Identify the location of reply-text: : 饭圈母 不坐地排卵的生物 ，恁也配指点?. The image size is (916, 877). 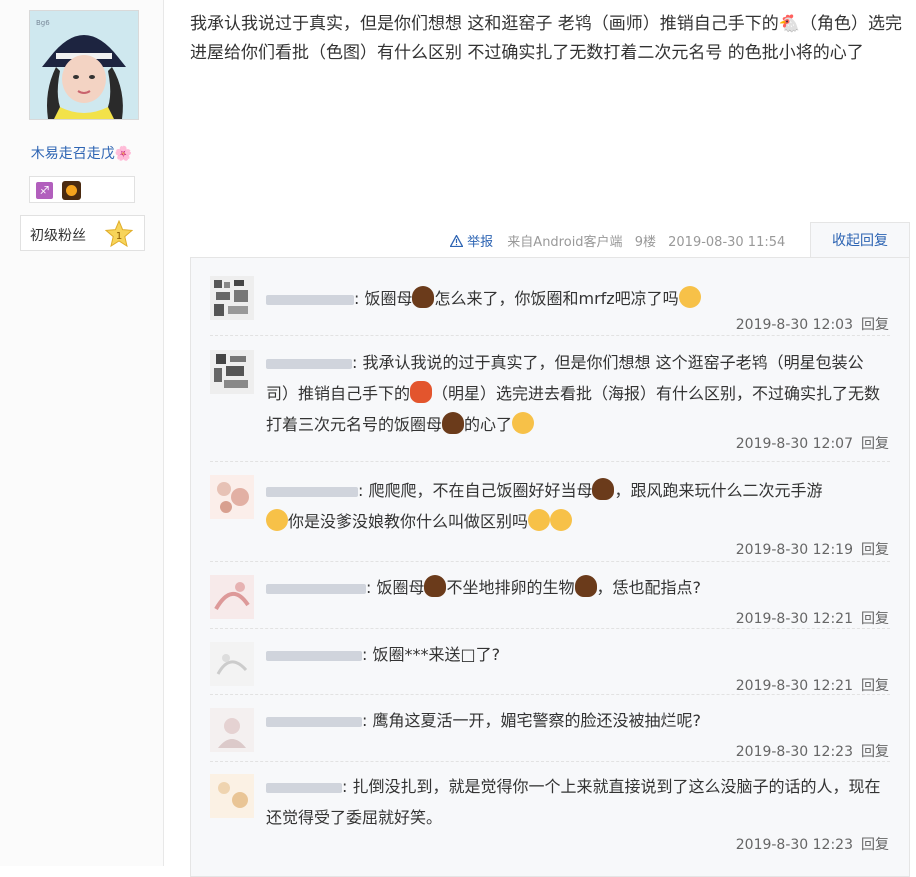
(576, 587).